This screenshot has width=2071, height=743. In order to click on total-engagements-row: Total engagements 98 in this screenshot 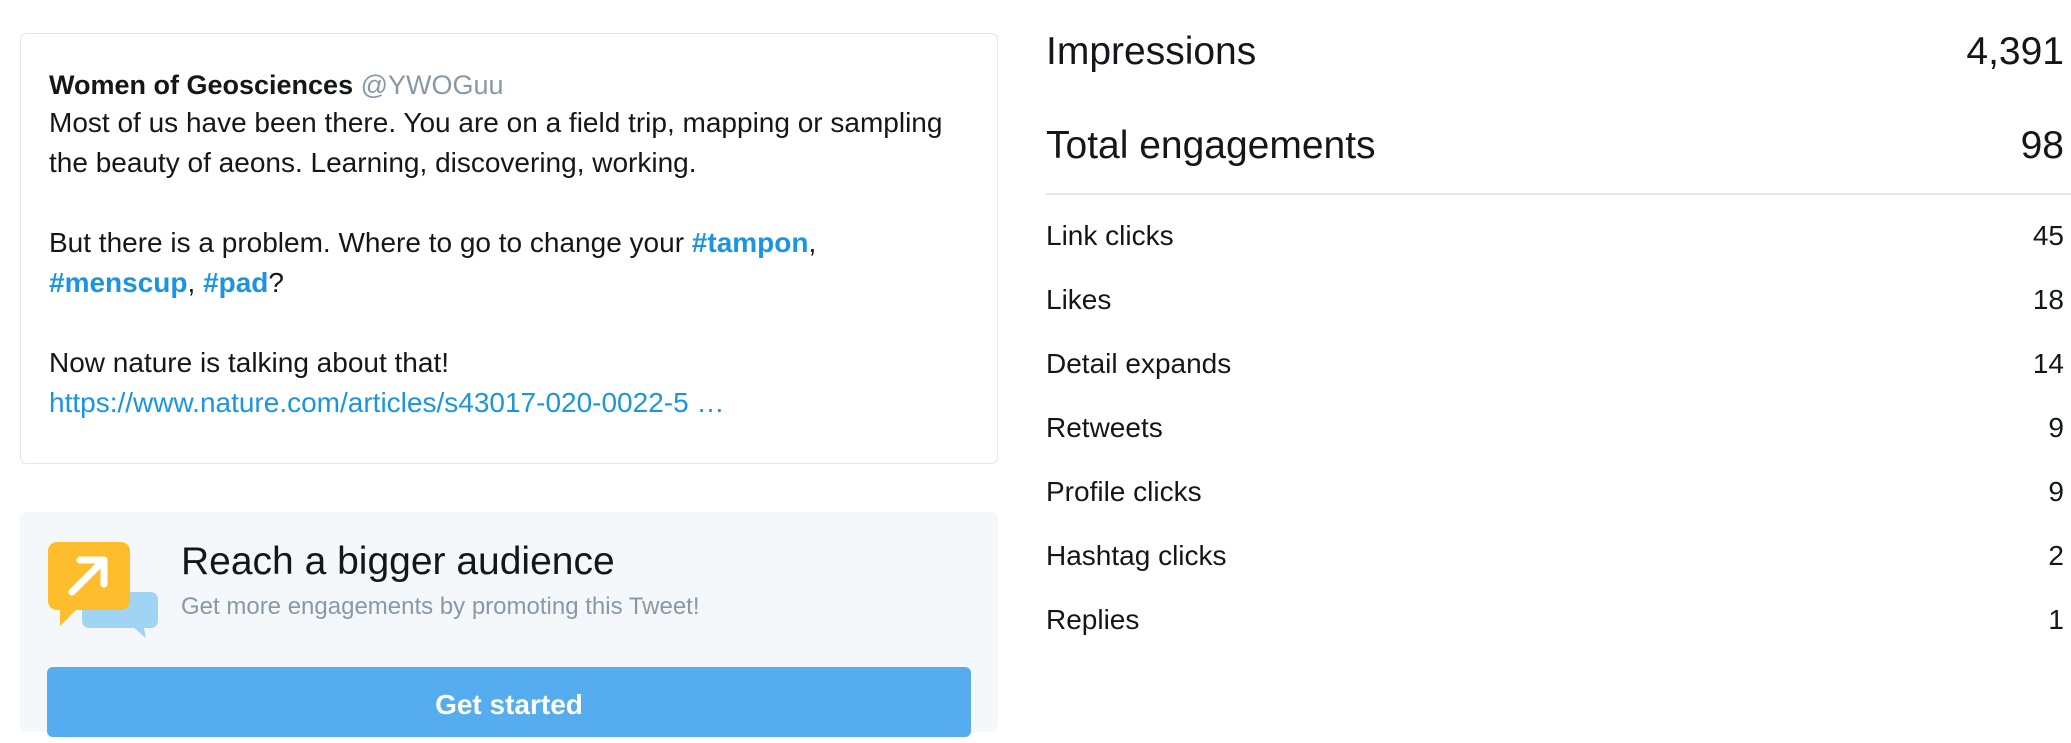, I will do `click(1555, 146)`.